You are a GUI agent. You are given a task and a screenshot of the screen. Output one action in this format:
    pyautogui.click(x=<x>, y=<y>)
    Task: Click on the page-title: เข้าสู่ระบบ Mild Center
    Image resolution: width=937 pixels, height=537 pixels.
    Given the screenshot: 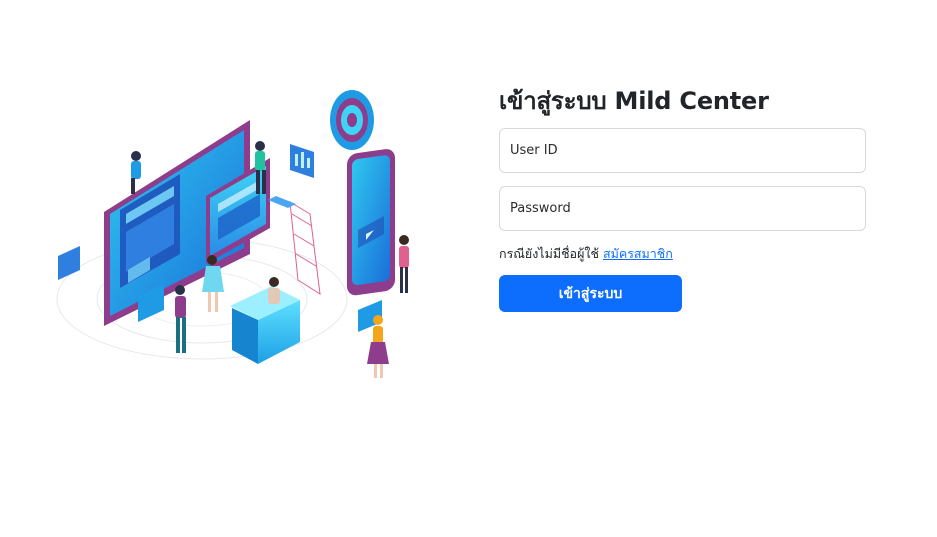 What is the action you would take?
    pyautogui.click(x=634, y=101)
    